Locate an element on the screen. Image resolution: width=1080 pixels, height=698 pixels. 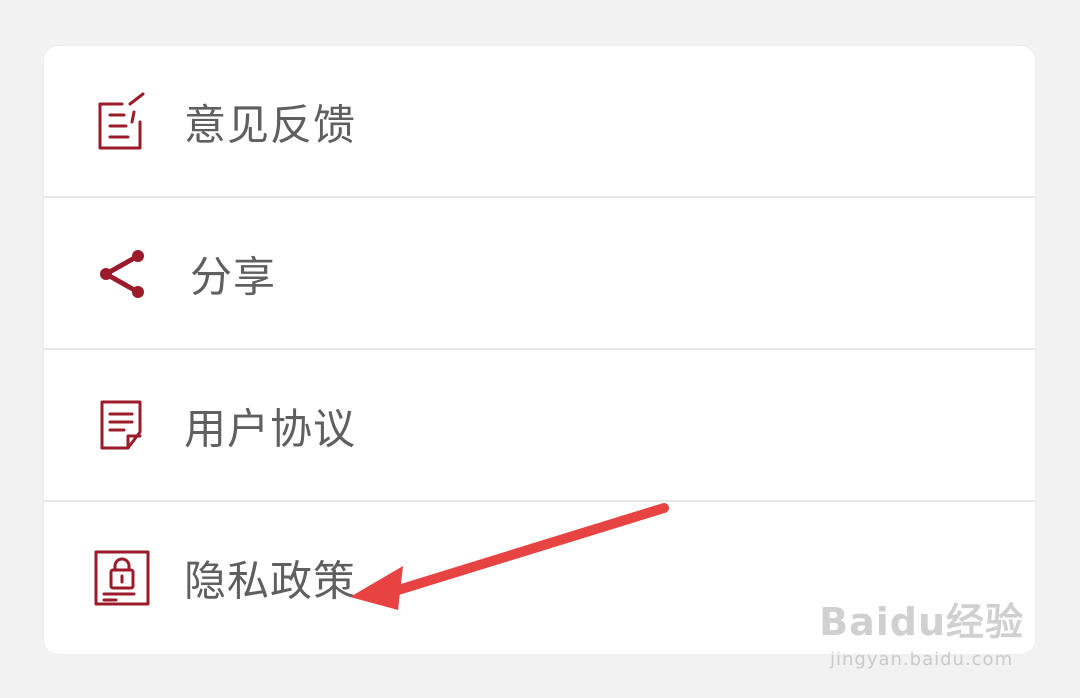
watermark-sub-text: jingyan.baidu.com is located at coordinates (922, 659).